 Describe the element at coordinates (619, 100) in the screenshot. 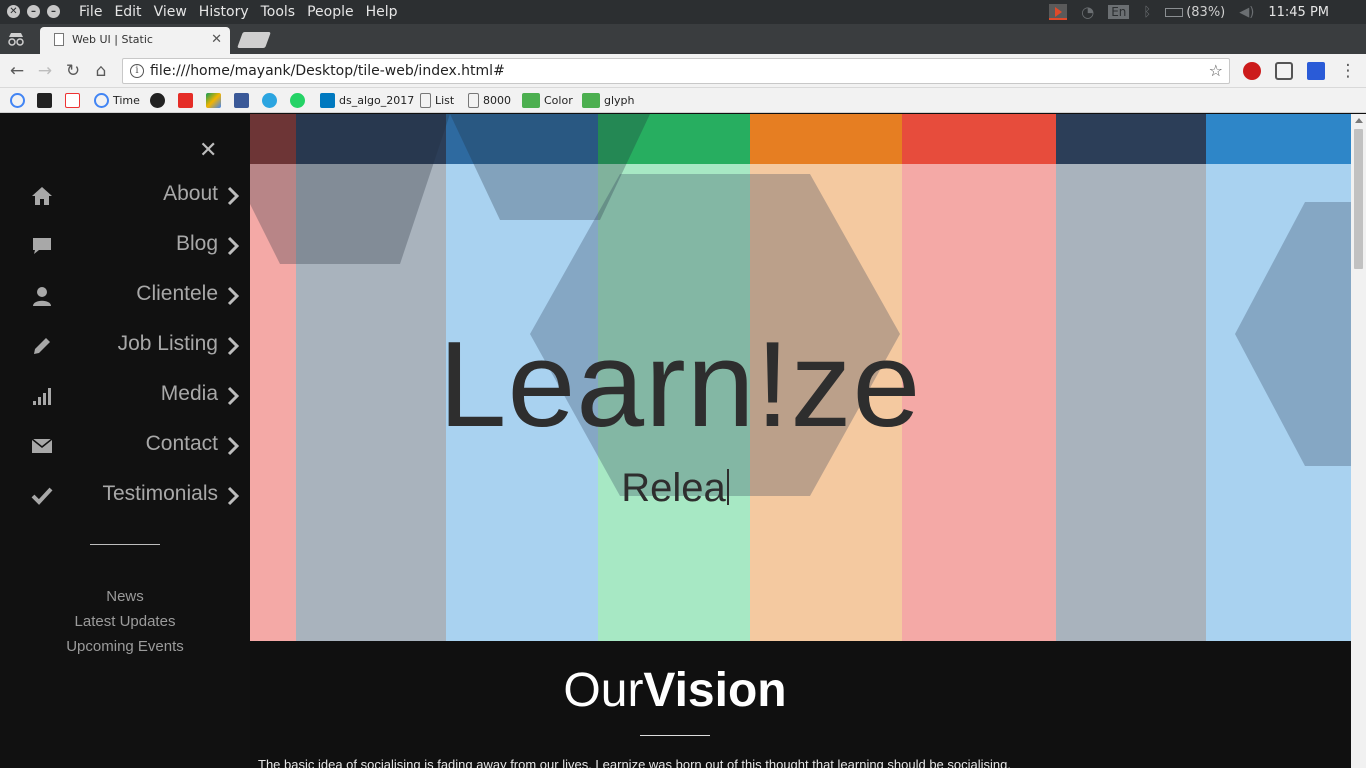

I see `bookmark-label: glyph` at that location.